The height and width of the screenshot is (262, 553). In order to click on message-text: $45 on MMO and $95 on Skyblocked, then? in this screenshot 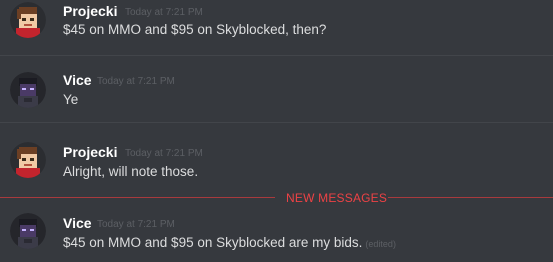, I will do `click(195, 29)`.